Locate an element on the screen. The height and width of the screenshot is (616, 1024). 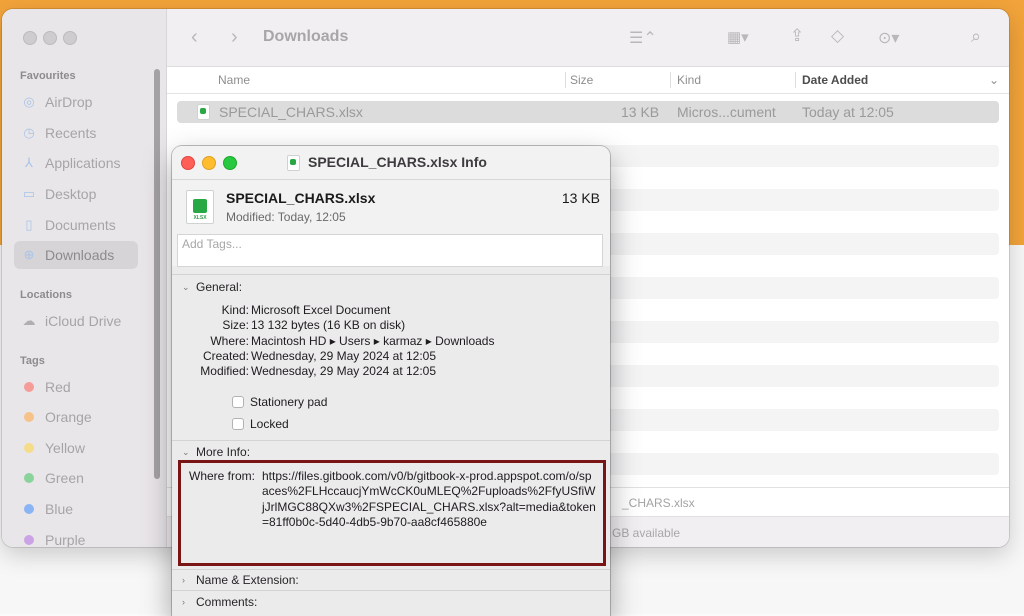
sidebar-item-applications: ⅄ Applications is located at coordinates (76, 163).